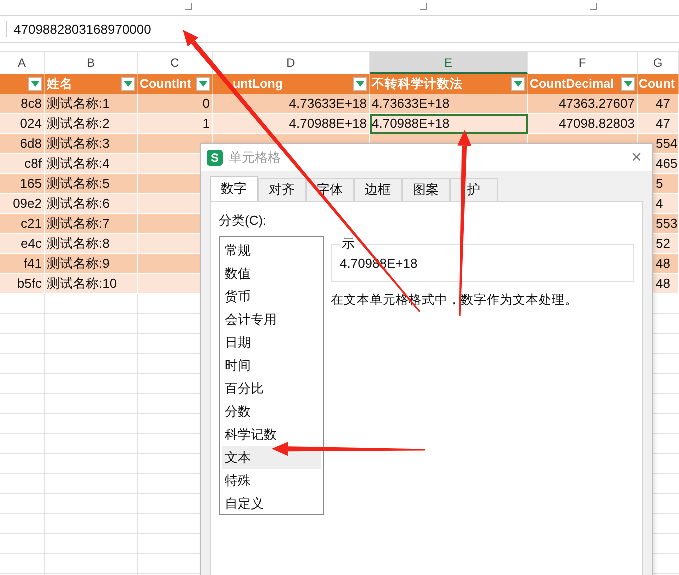 The height and width of the screenshot is (575, 679). I want to click on table-cell: 09e2, so click(27, 203).